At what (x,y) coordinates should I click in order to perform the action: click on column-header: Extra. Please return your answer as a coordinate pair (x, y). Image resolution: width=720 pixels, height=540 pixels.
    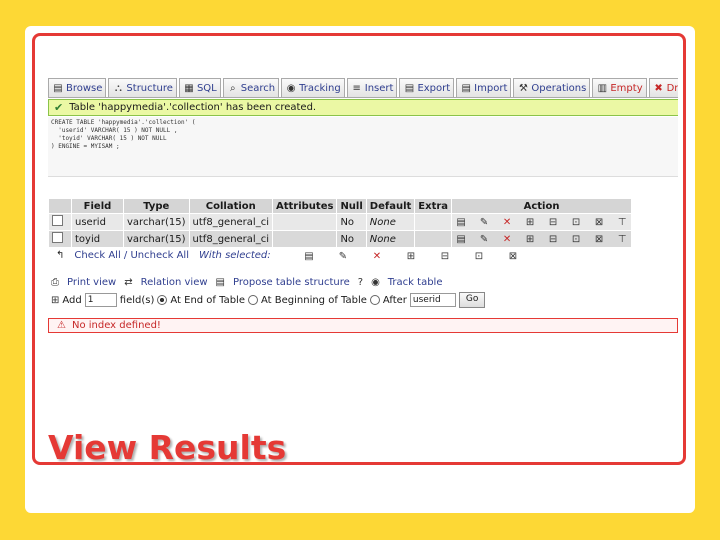
    Looking at the image, I should click on (433, 206).